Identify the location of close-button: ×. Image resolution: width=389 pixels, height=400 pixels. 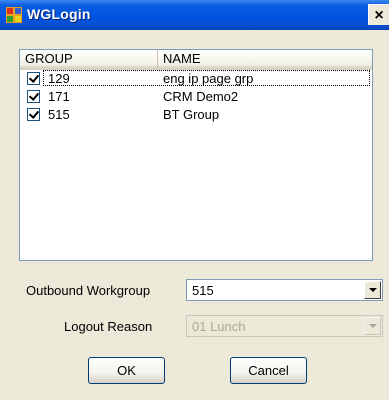
(378, 14).